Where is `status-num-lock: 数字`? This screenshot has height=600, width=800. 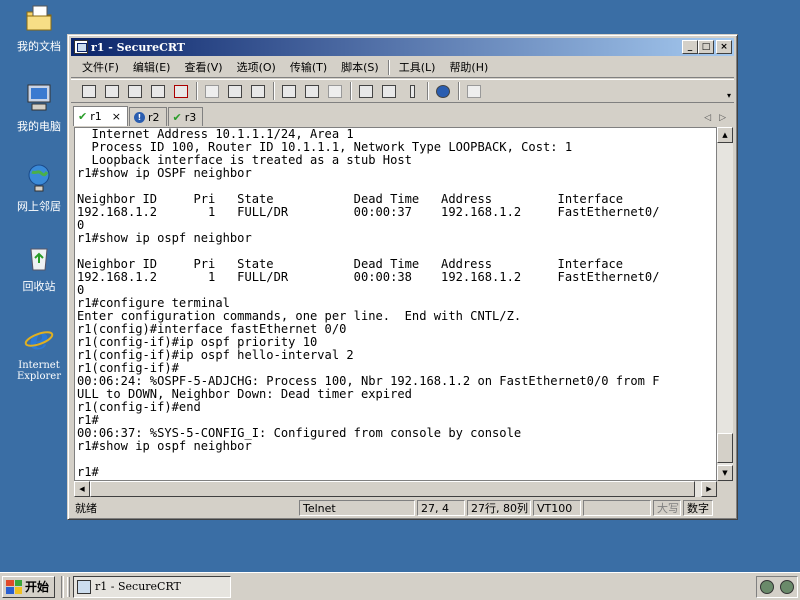 status-num-lock: 数字 is located at coordinates (698, 508).